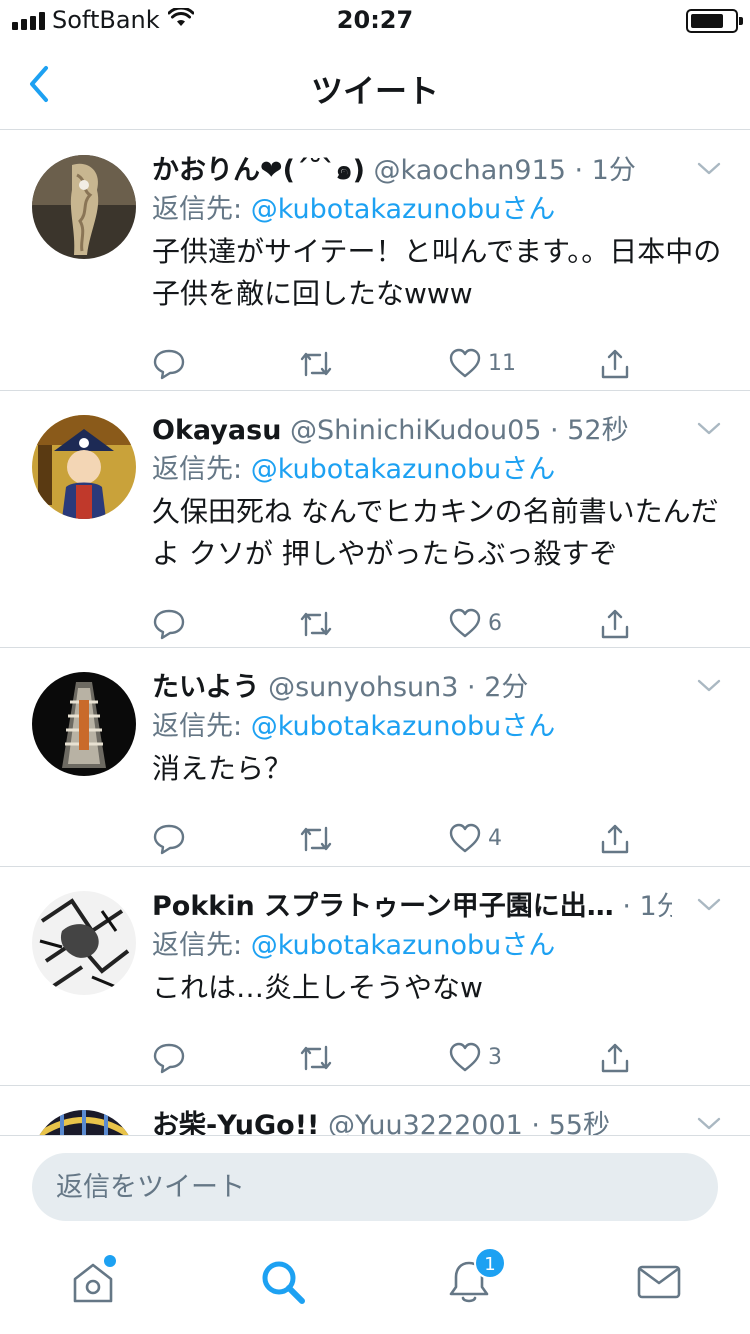 The image size is (750, 1334). I want to click on author-handle: @Yuu3222001, so click(425, 1122).